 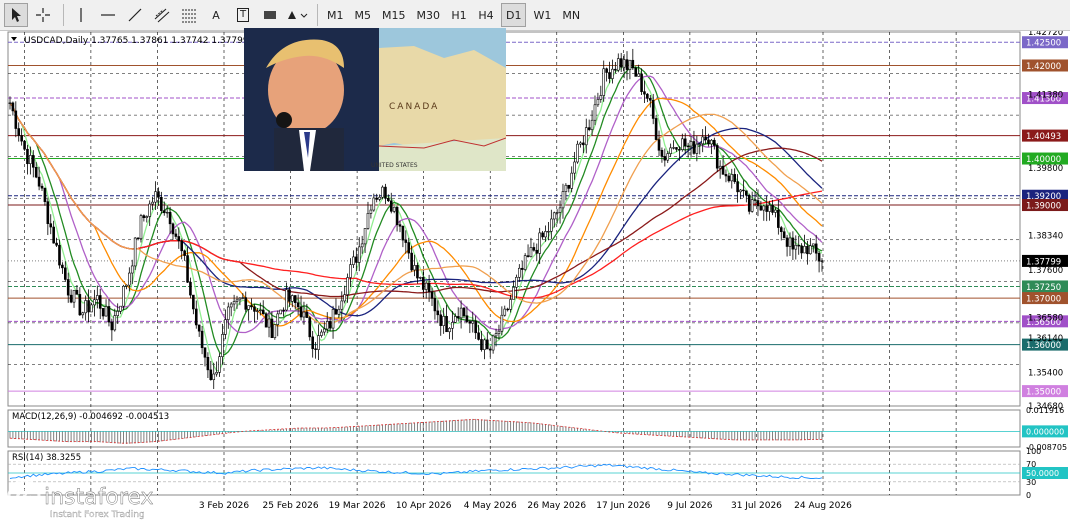 What do you see at coordinates (335, 15) in the screenshot?
I see `timeframe-m1: M1` at bounding box center [335, 15].